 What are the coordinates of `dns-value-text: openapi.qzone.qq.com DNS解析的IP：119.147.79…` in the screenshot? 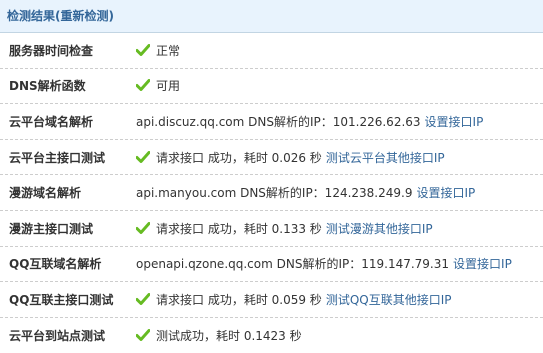 It's located at (293, 264).